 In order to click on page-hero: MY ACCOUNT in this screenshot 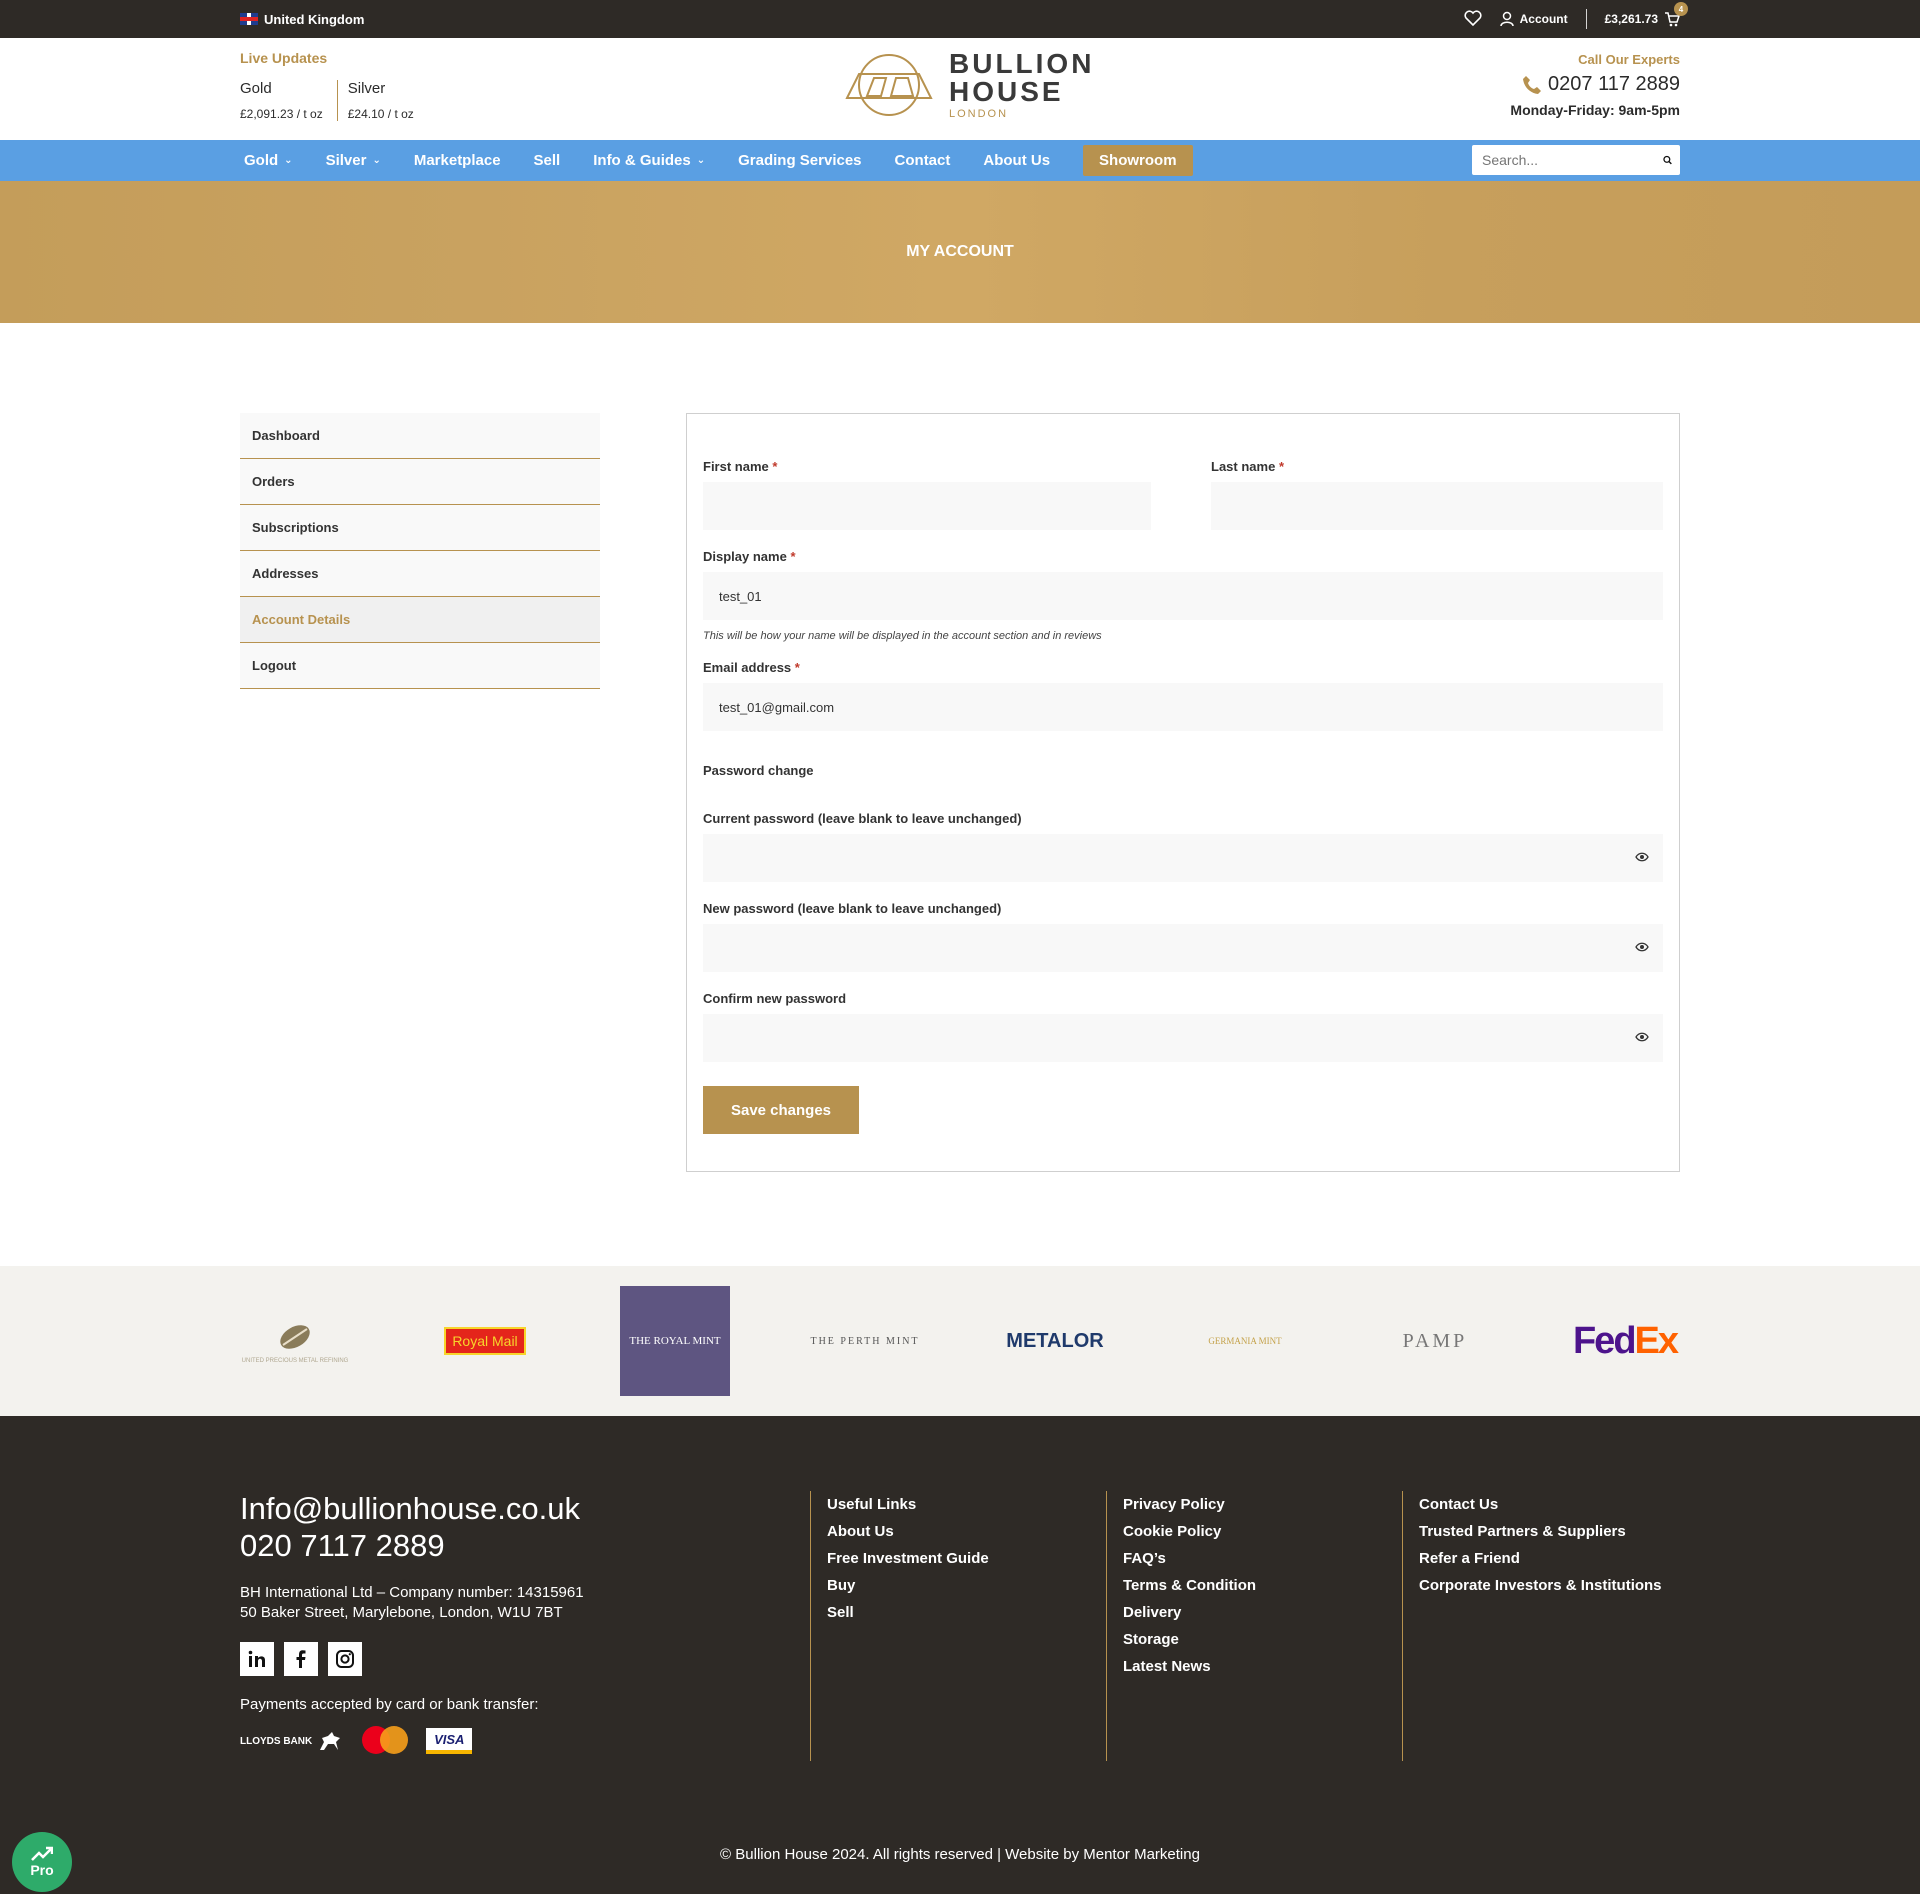, I will do `click(960, 252)`.